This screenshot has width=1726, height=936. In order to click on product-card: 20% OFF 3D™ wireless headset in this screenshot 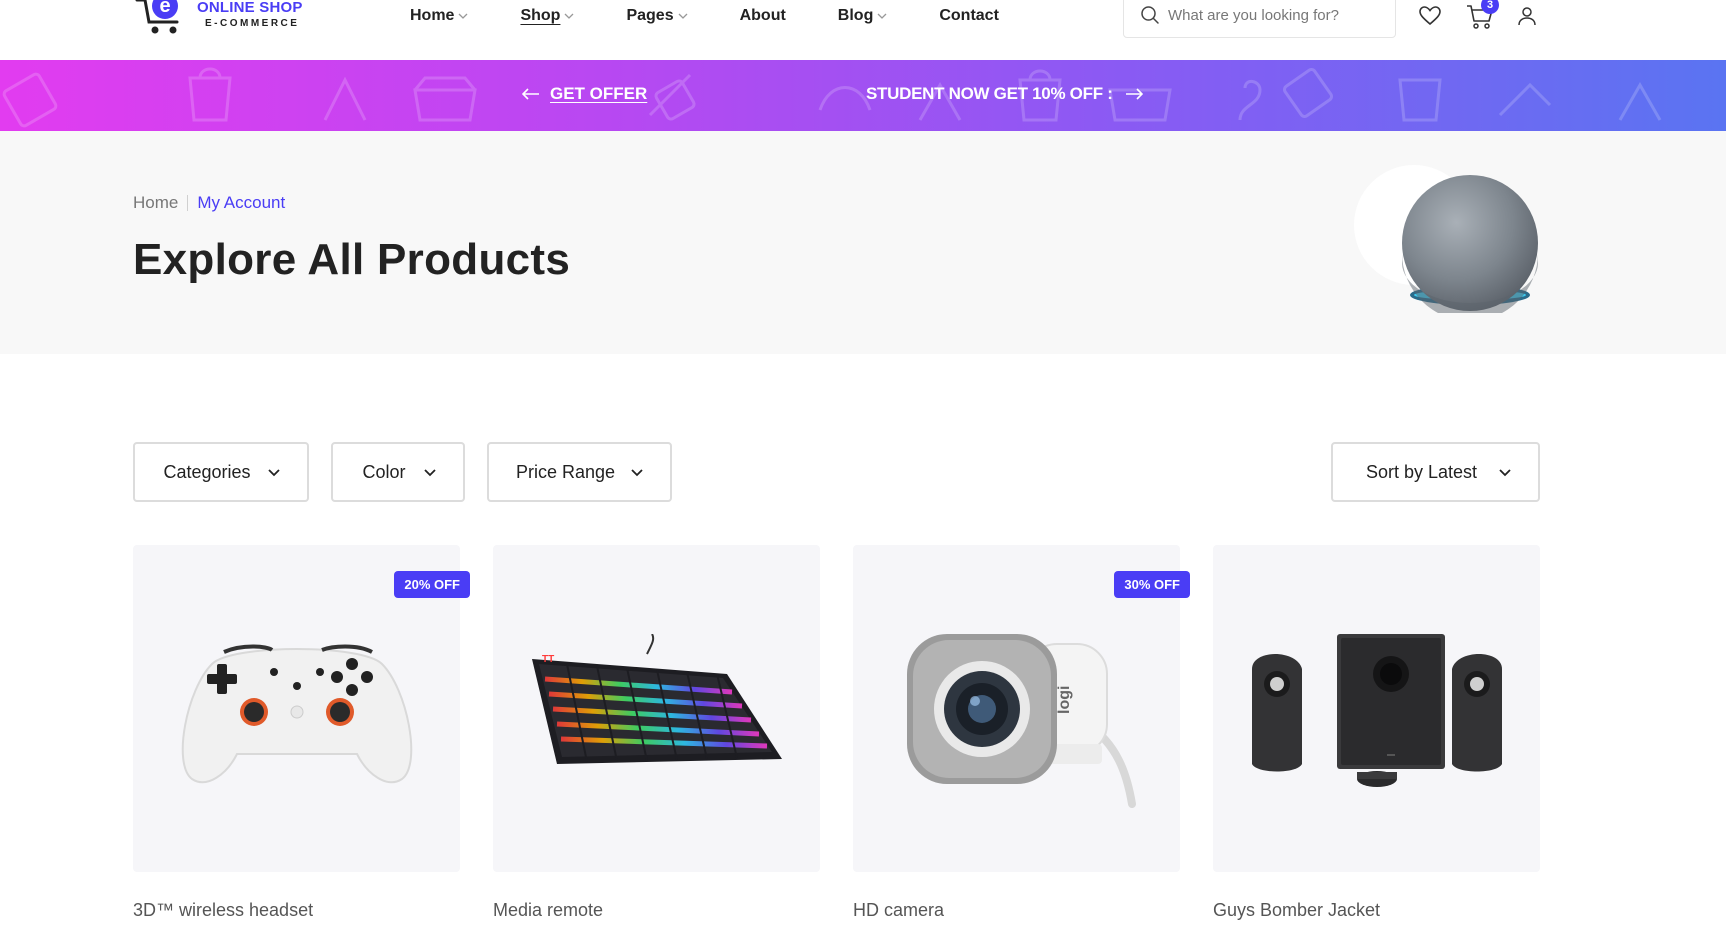, I will do `click(301, 733)`.